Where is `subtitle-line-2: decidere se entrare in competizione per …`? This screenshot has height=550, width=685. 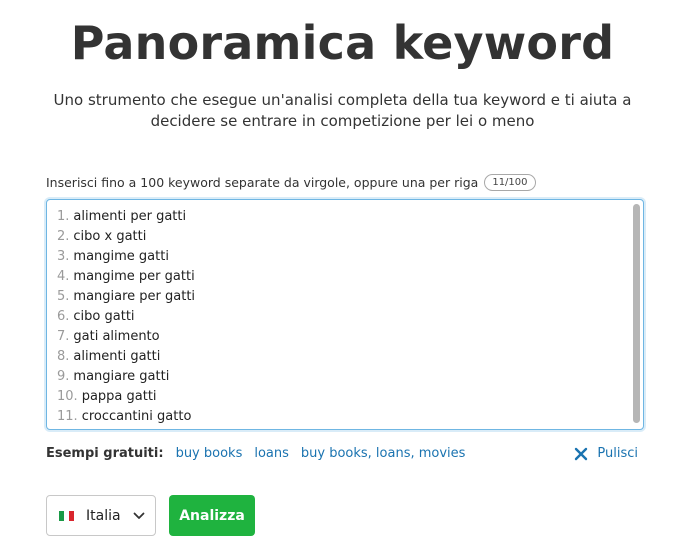
subtitle-line-2: decidere se entrare in competizione per … is located at coordinates (342, 121).